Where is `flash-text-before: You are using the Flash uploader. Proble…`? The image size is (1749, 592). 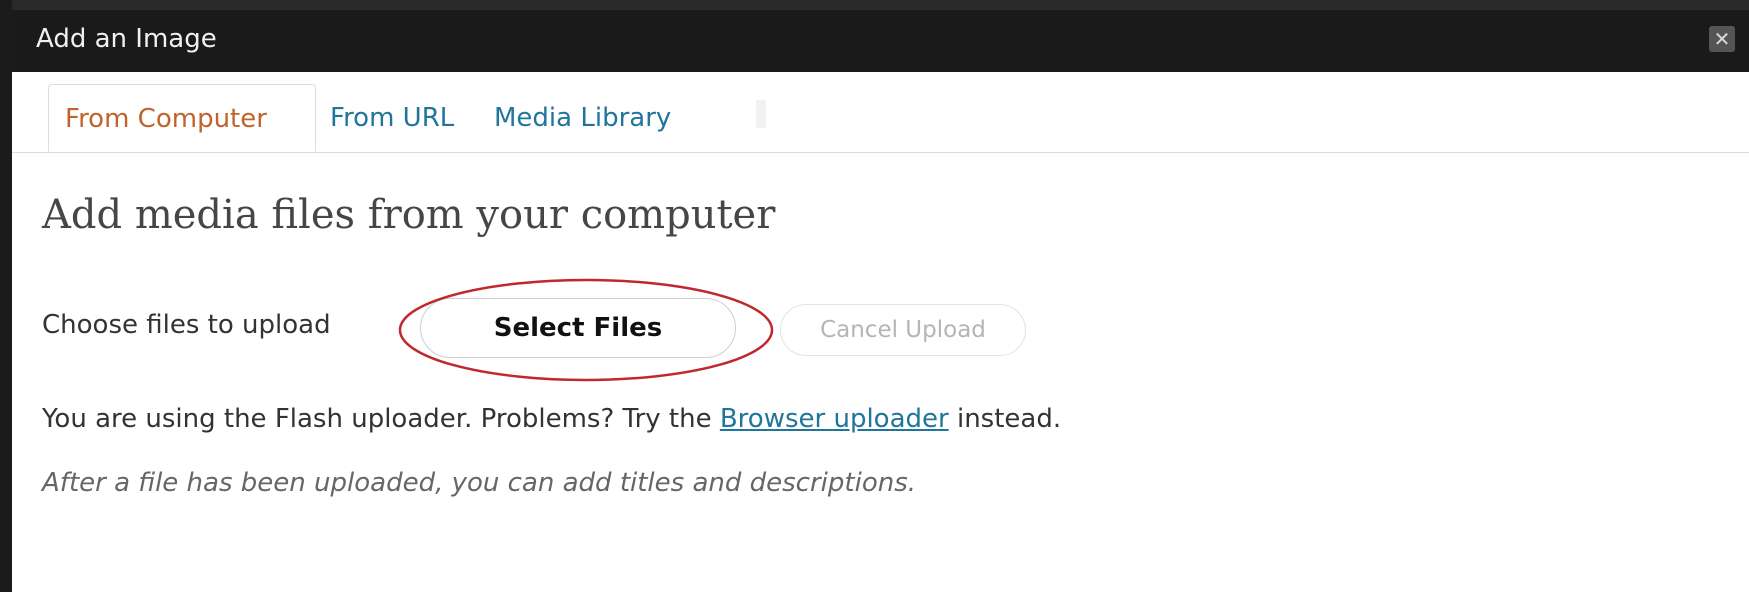 flash-text-before: You are using the Flash uploader. Proble… is located at coordinates (381, 419).